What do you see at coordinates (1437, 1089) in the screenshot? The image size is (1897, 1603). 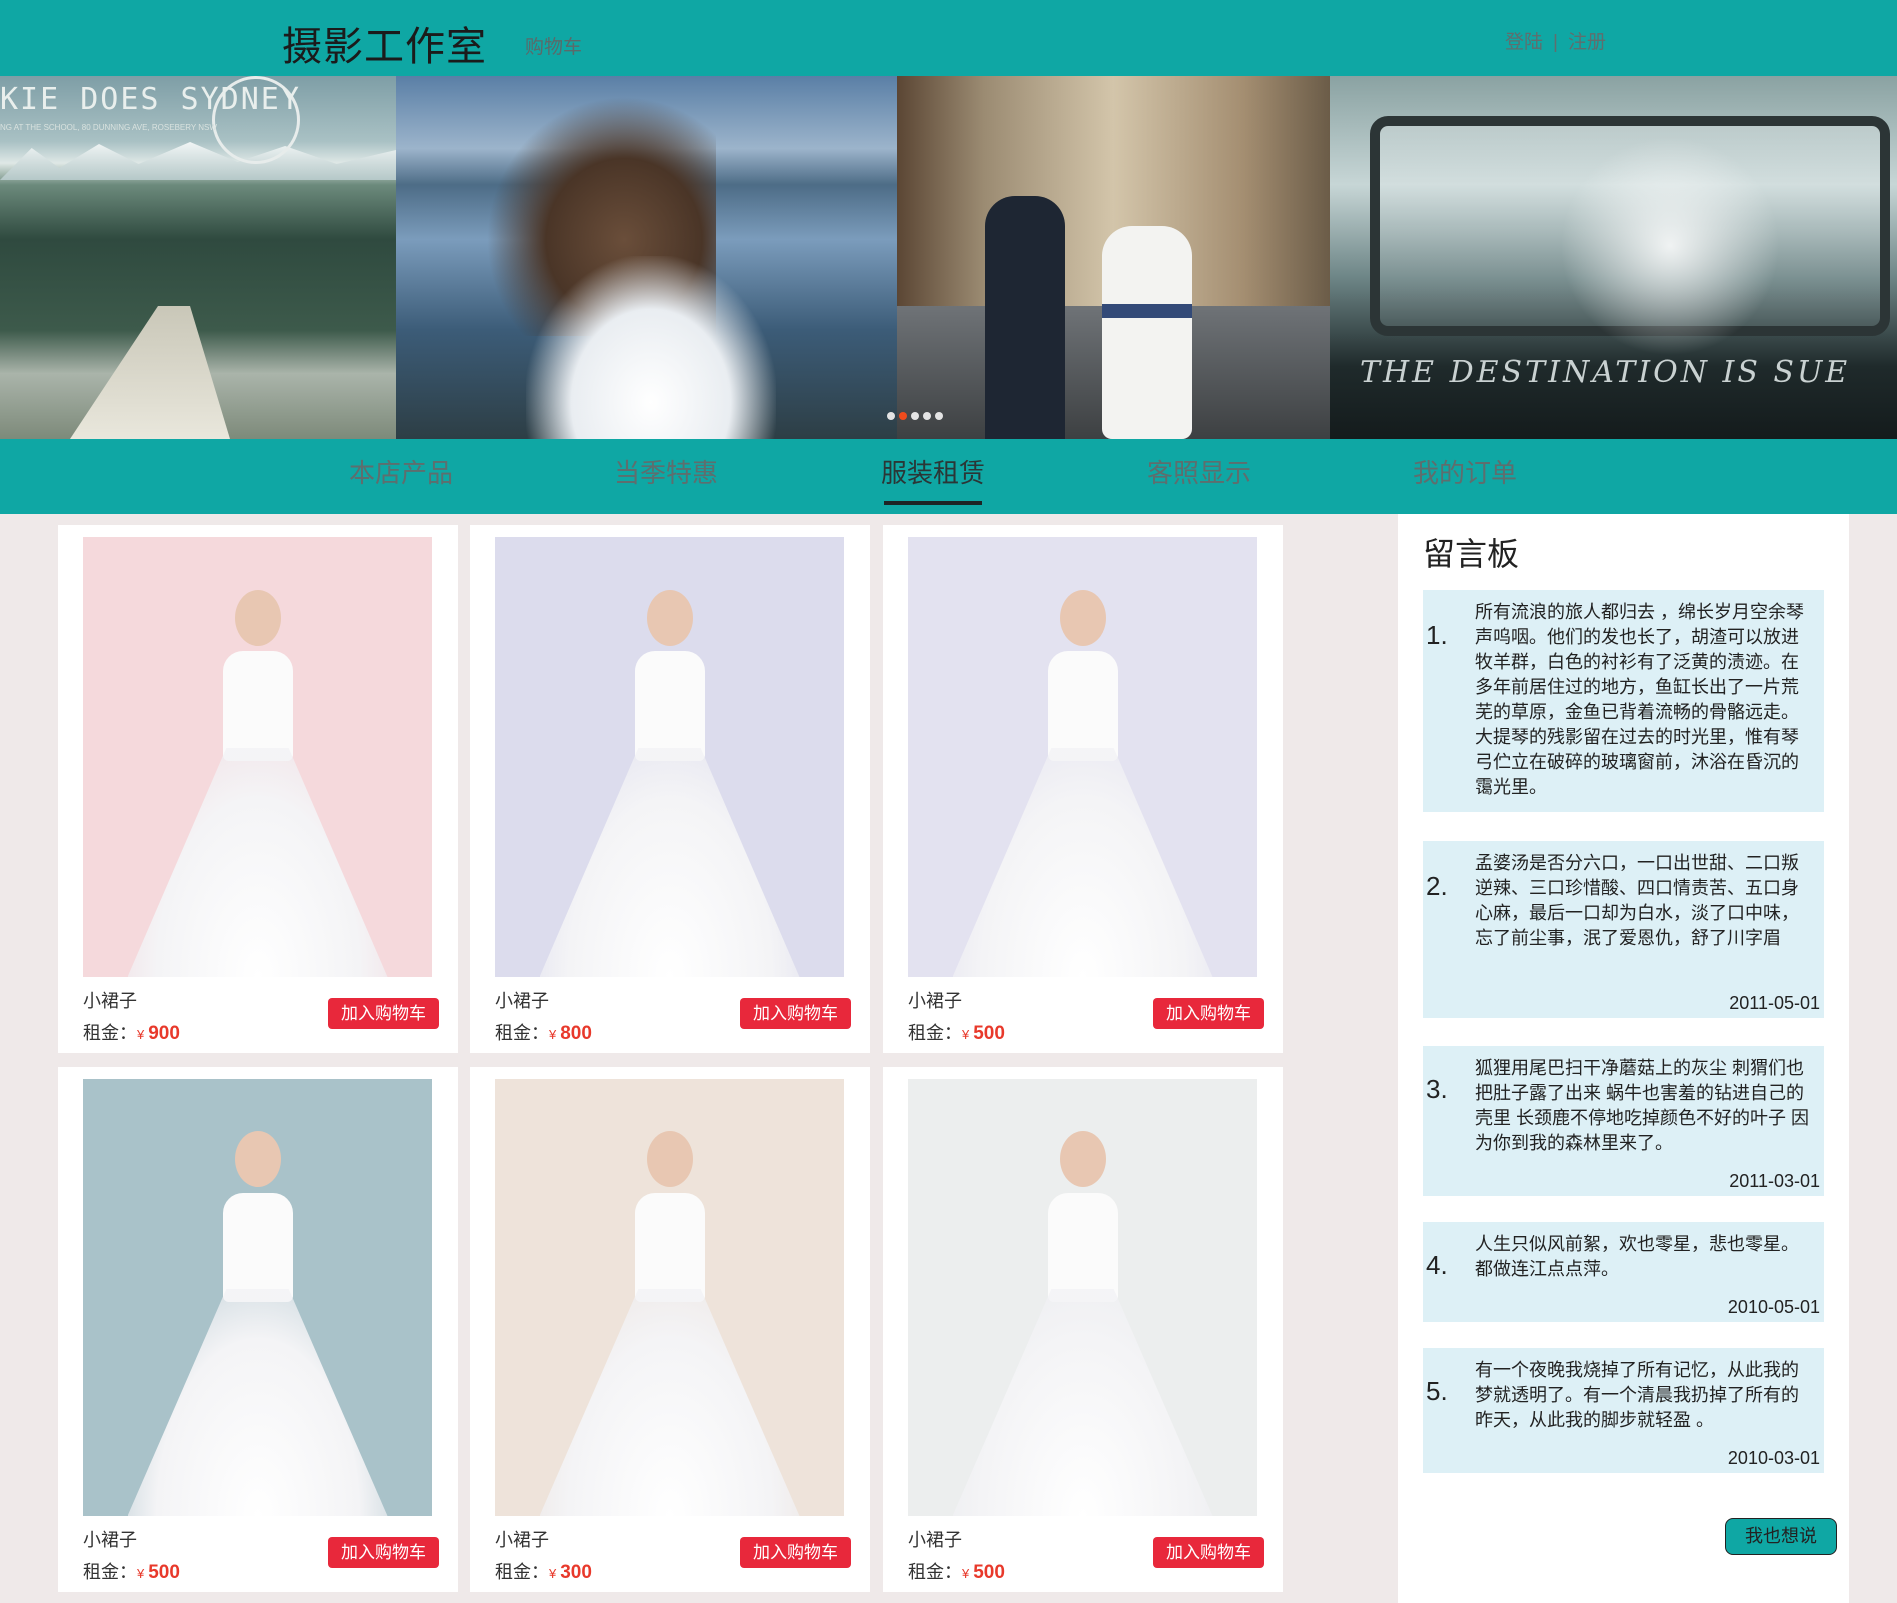 I see `message-number: 3.` at bounding box center [1437, 1089].